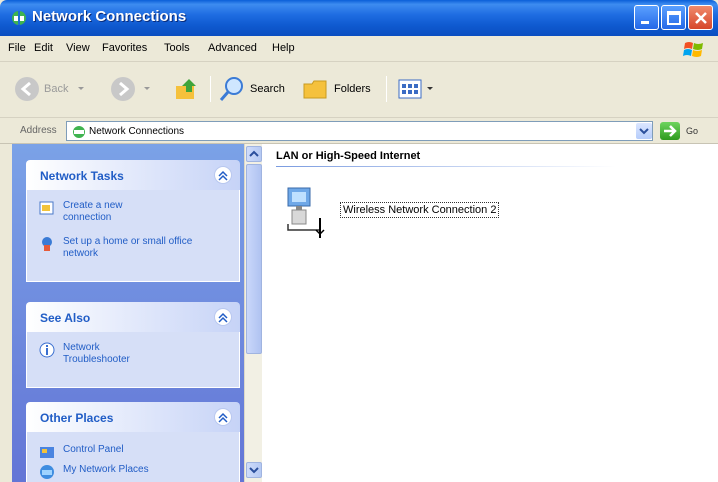 The image size is (718, 482). Describe the element at coordinates (254, 259) in the screenshot. I see `scroll-thumb` at that location.